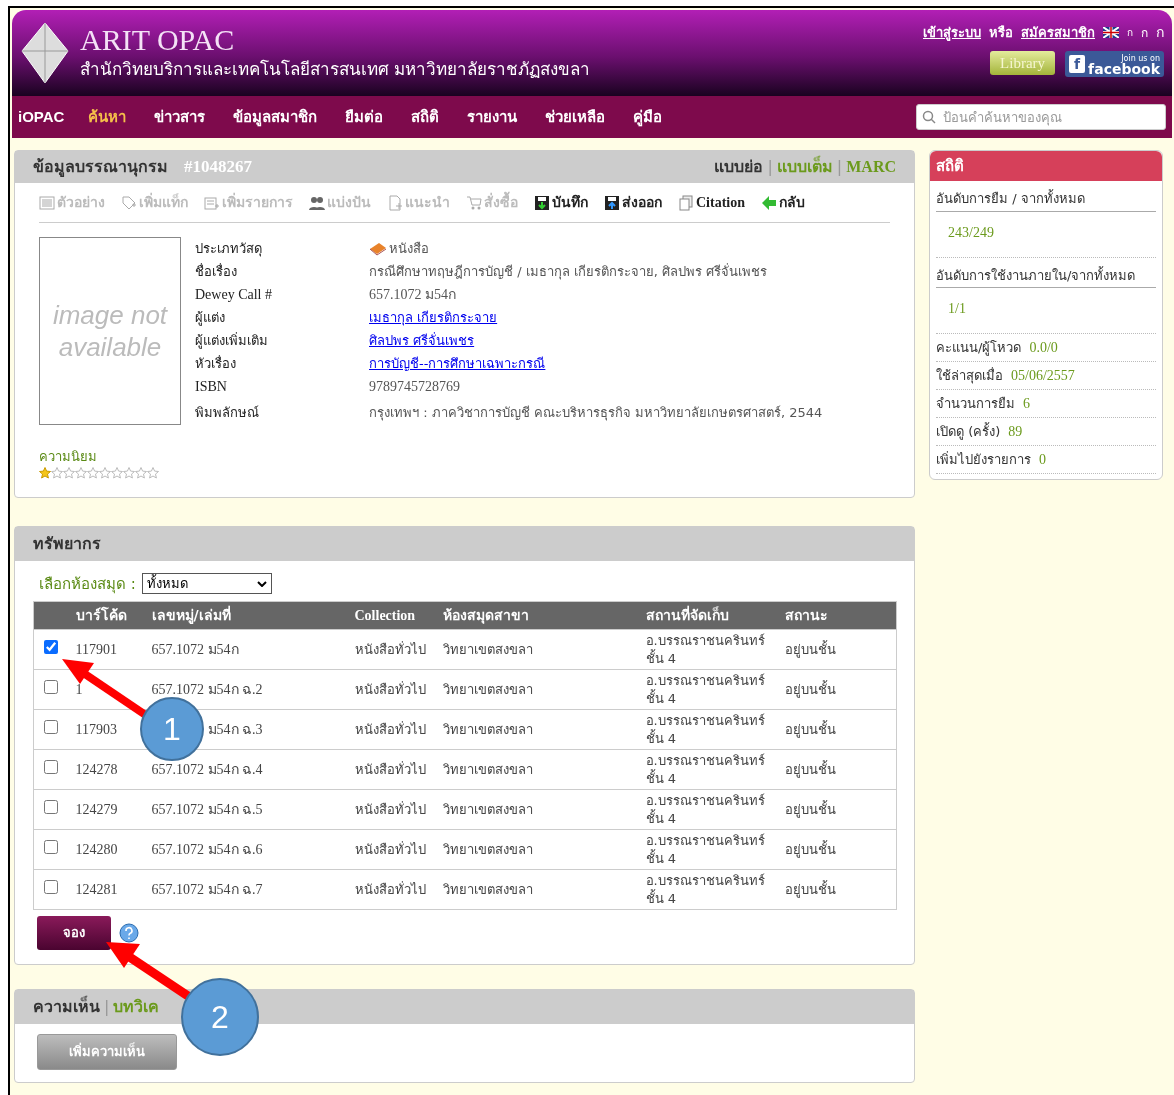 The image size is (1174, 1095). What do you see at coordinates (364, 117) in the screenshot?
I see `nav-tab: ยืมต่อ` at bounding box center [364, 117].